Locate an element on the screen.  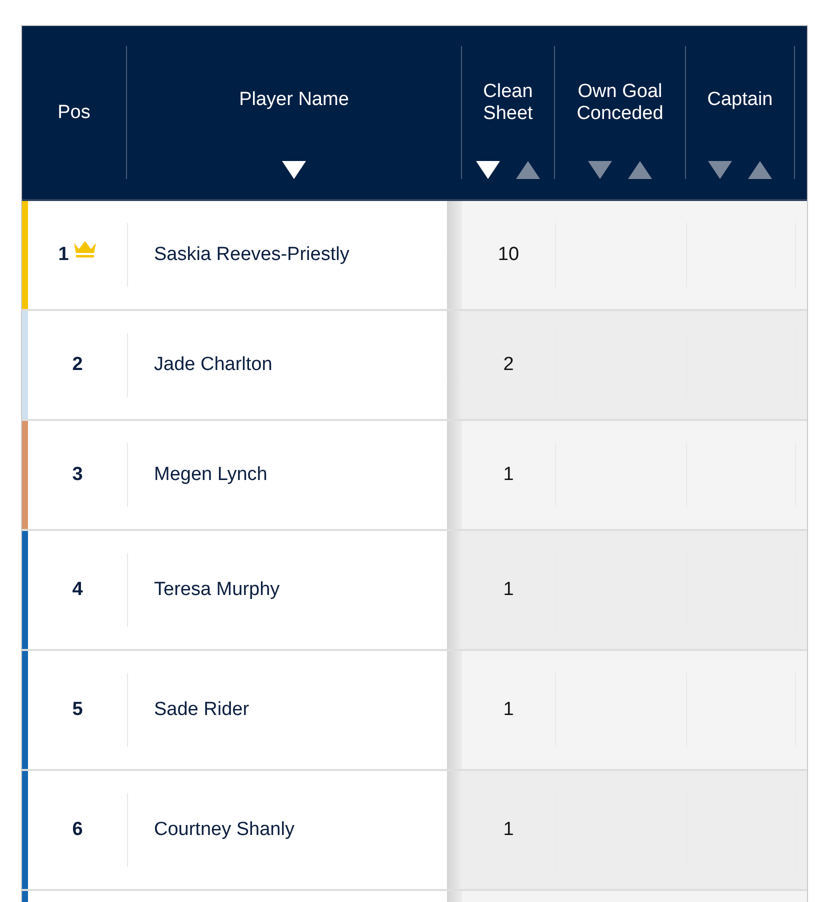
player-name: Courtney Shanly is located at coordinates (224, 830).